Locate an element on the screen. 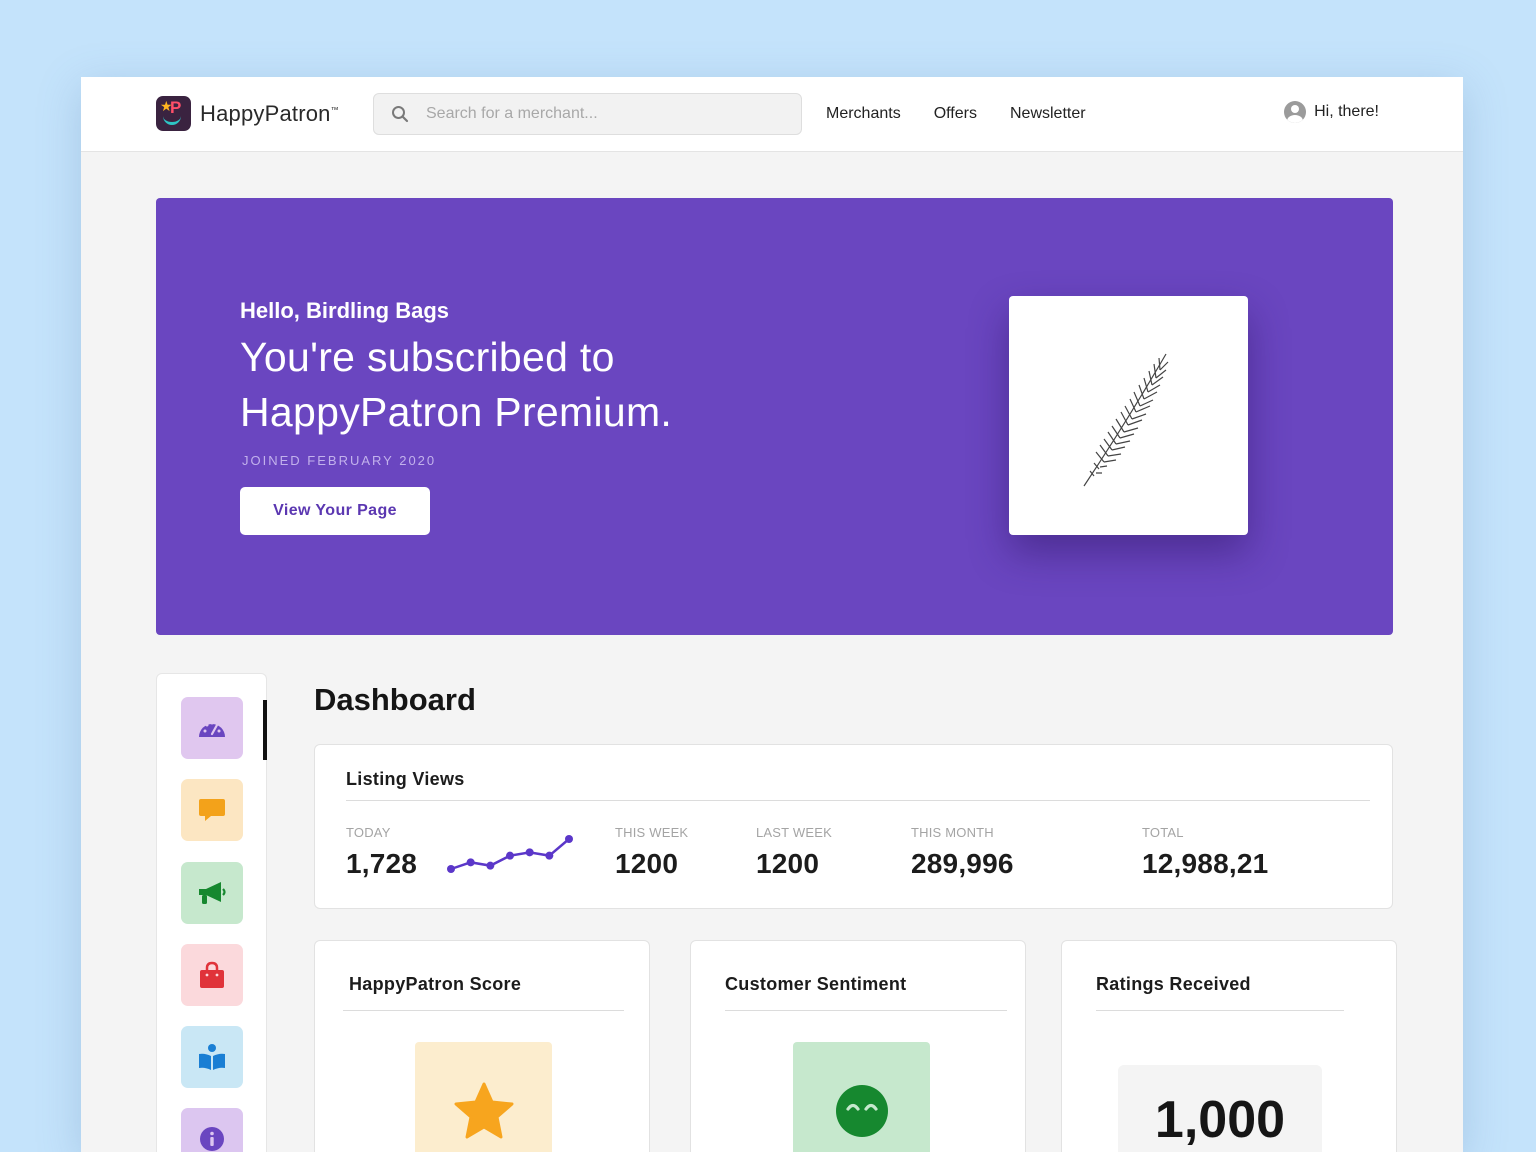  page-title: Dashboard is located at coordinates (395, 699).